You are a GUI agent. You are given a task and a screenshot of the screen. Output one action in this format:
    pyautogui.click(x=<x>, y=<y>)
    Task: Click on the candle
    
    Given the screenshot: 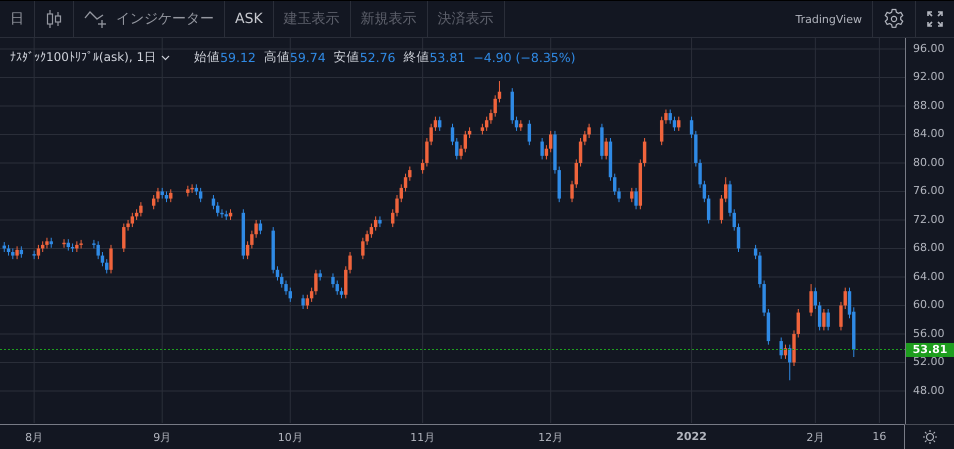 What is the action you would take?
    pyautogui.click(x=530, y=133)
    